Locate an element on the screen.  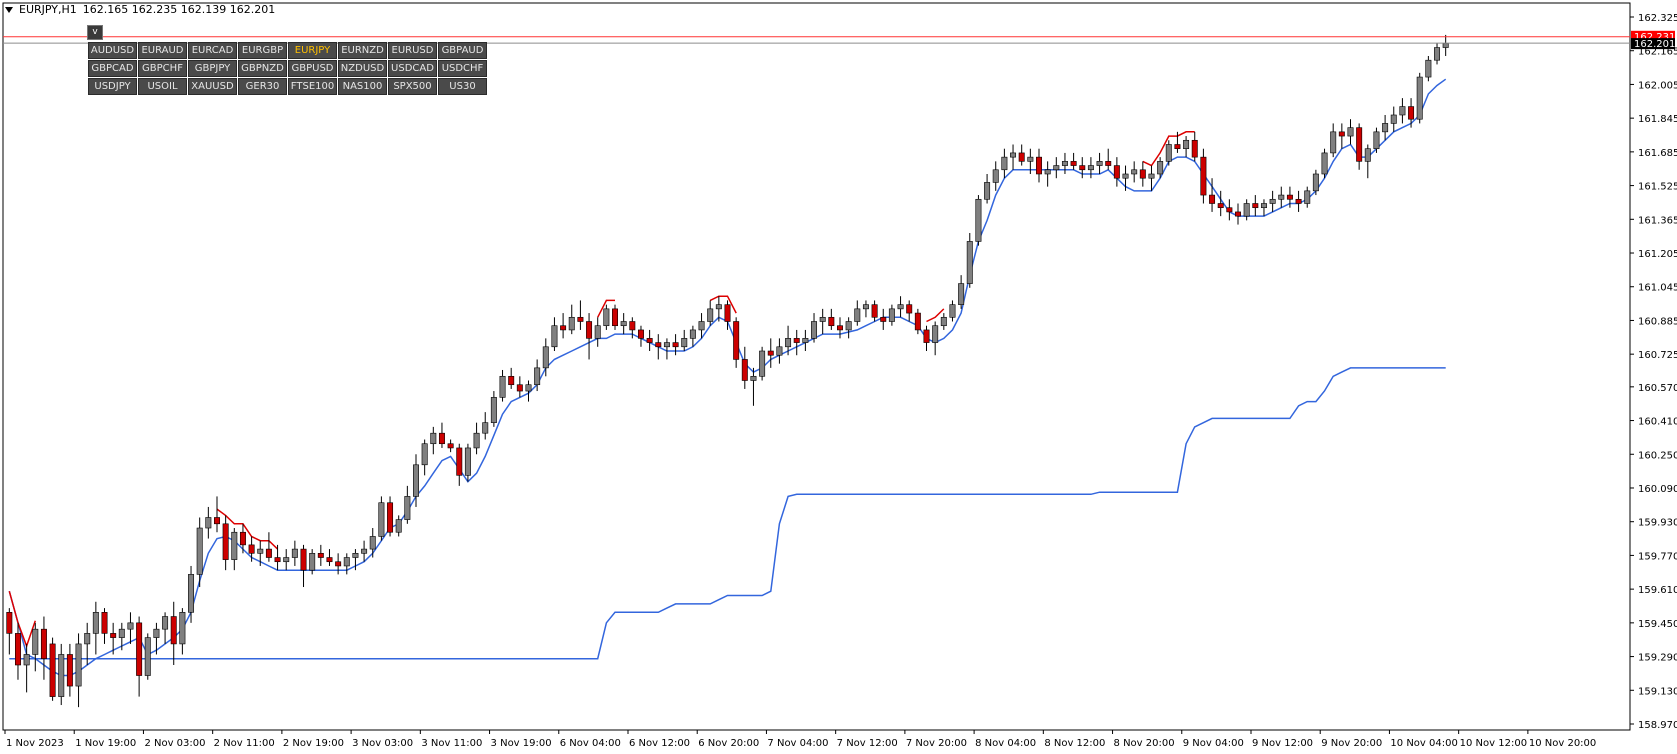
x-tick-label: 6 Nov 20:00 is located at coordinates (728, 743).